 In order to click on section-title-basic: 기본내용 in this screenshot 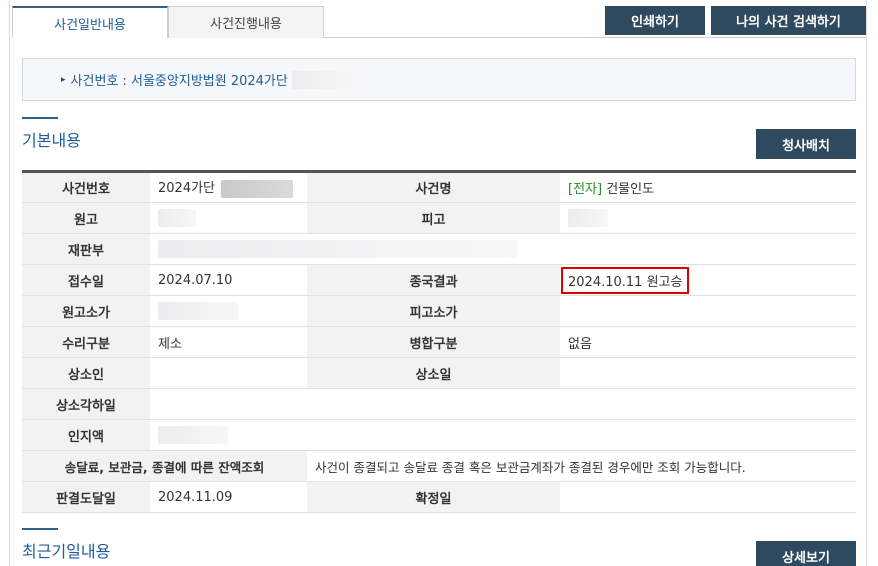, I will do `click(51, 140)`.